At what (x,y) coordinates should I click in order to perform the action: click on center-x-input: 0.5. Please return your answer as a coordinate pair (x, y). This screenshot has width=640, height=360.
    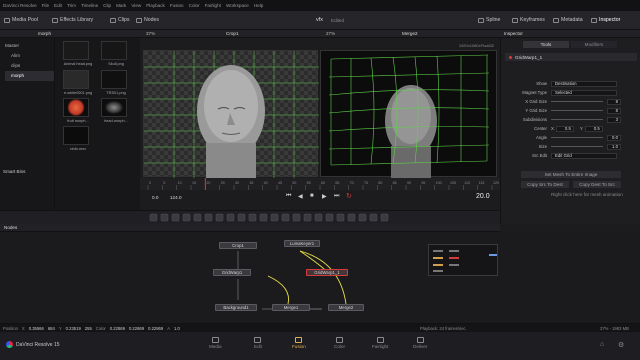
    Looking at the image, I should click on (564, 128).